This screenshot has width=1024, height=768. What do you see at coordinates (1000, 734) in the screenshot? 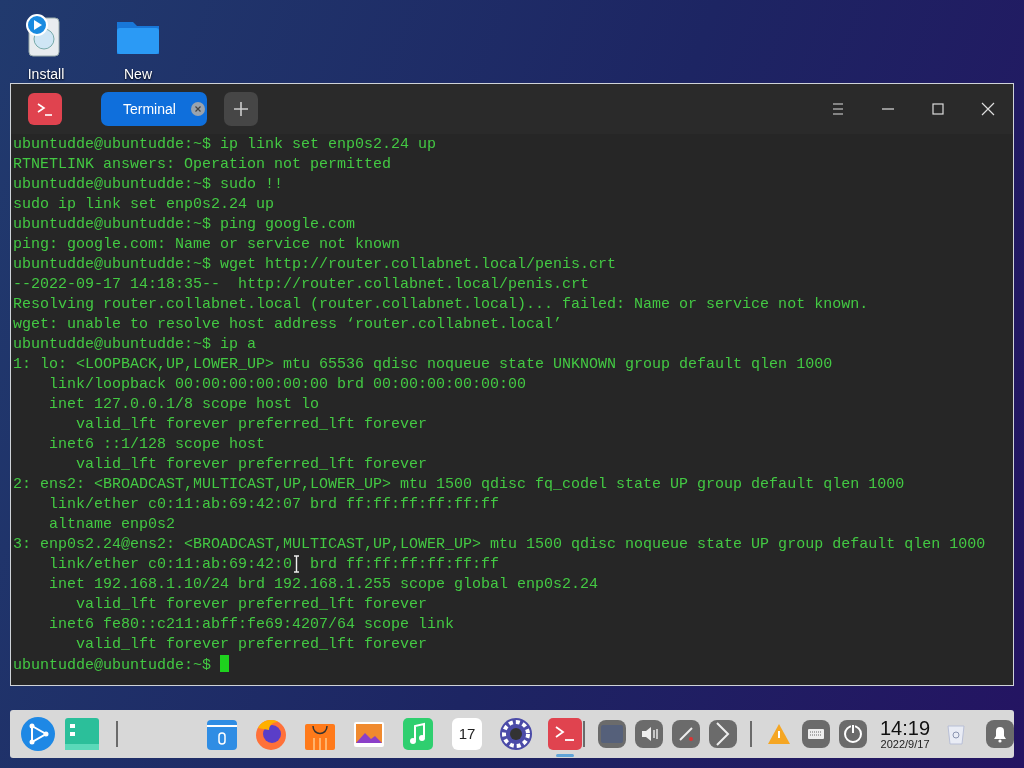
I see `notification-button` at bounding box center [1000, 734].